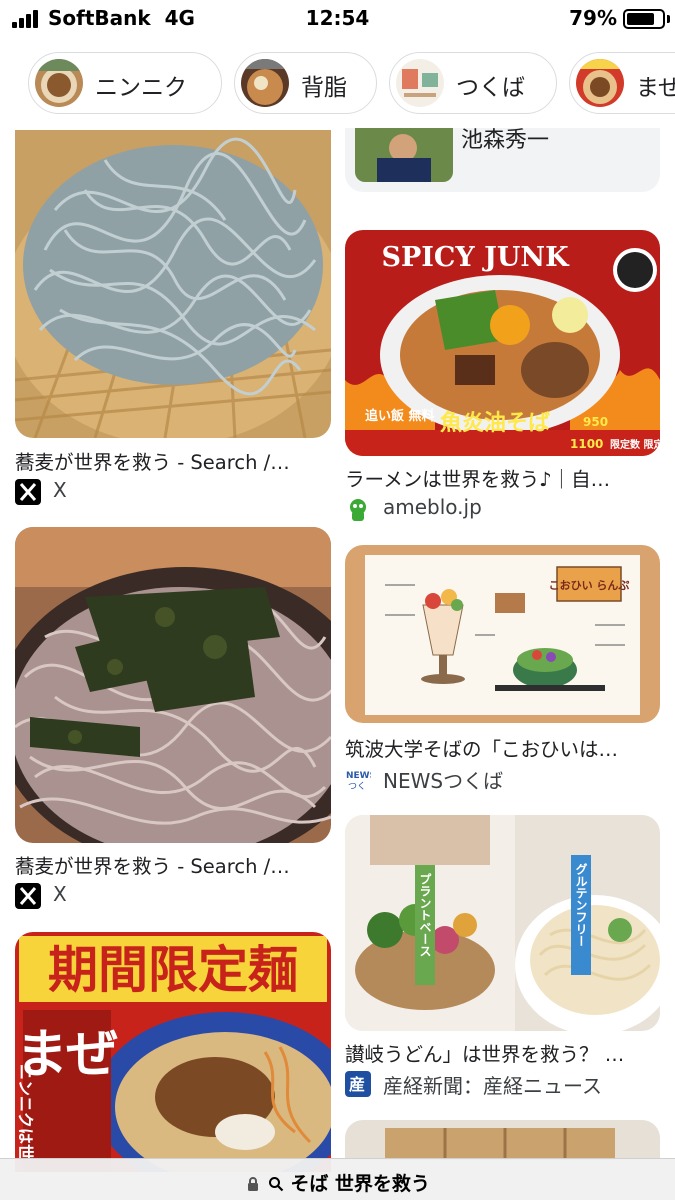  What do you see at coordinates (490, 88) in the screenshot?
I see `chip-label: つくば` at bounding box center [490, 88].